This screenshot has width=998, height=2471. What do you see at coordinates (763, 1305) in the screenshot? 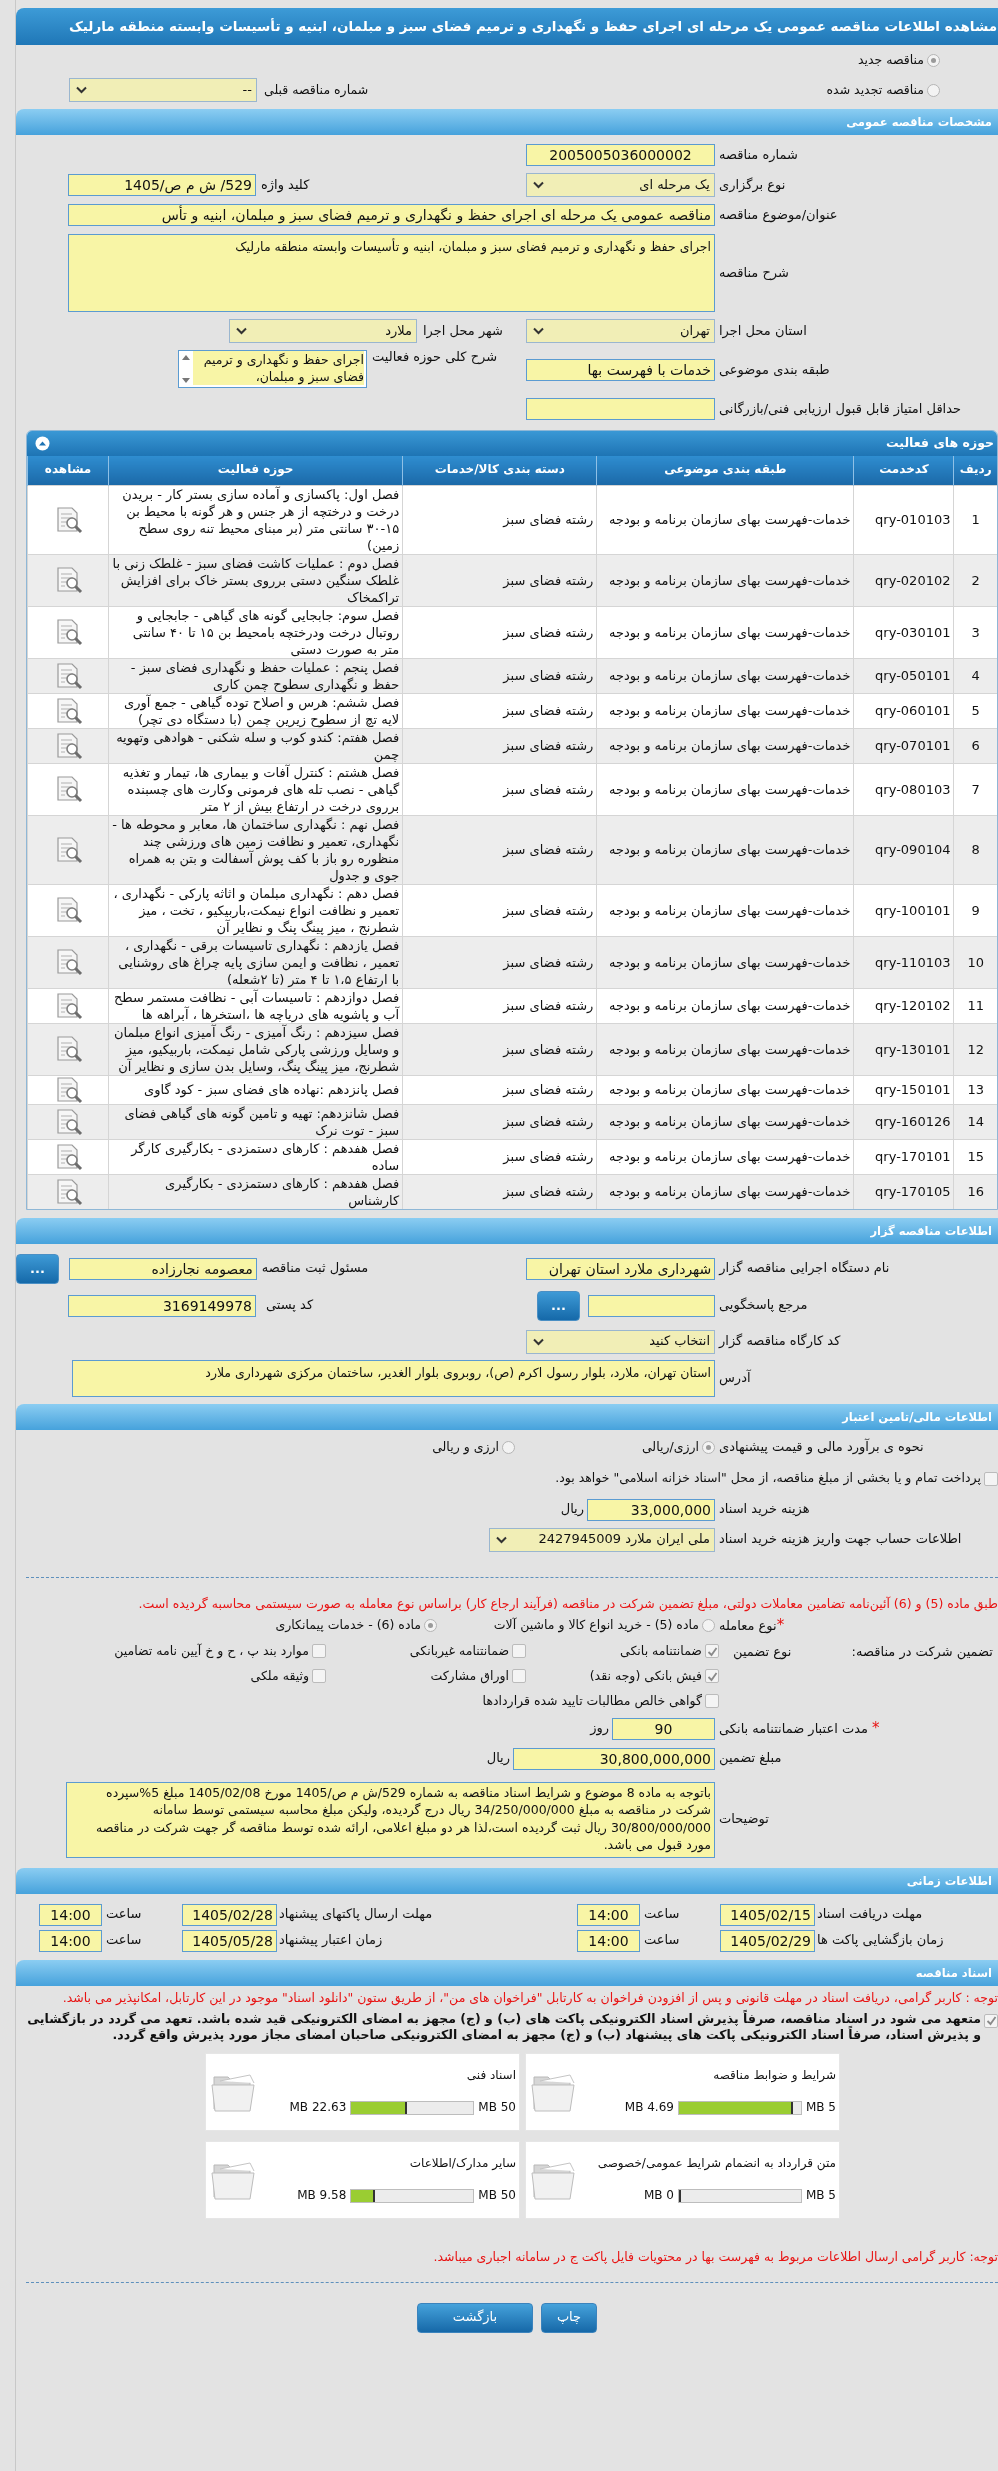
I see `field-label: مرجع پاسخگویی` at bounding box center [763, 1305].